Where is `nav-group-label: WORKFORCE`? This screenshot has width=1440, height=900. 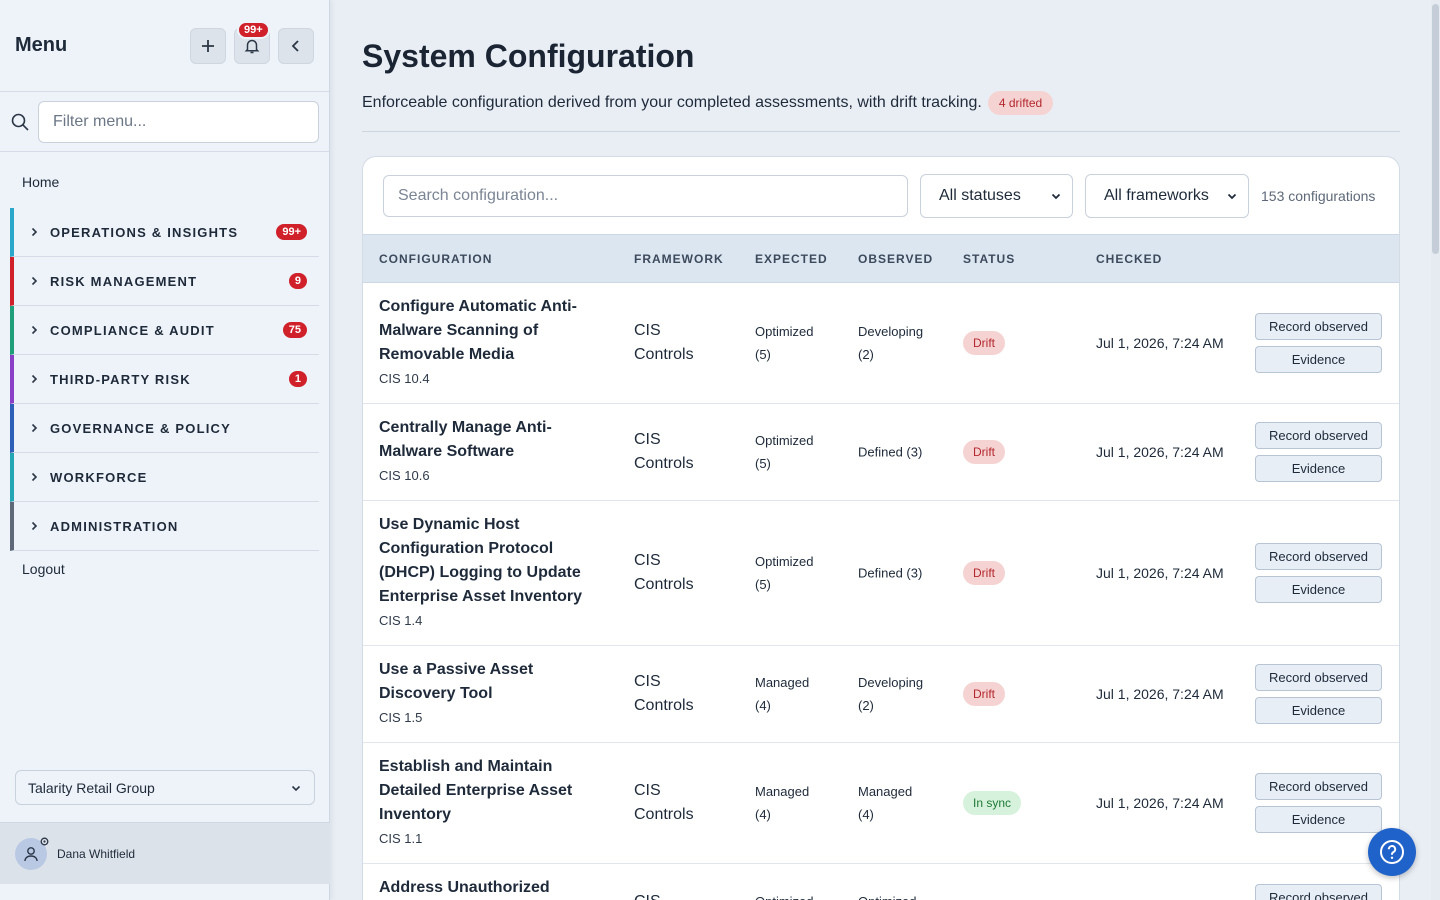
nav-group-label: WORKFORCE is located at coordinates (99, 477).